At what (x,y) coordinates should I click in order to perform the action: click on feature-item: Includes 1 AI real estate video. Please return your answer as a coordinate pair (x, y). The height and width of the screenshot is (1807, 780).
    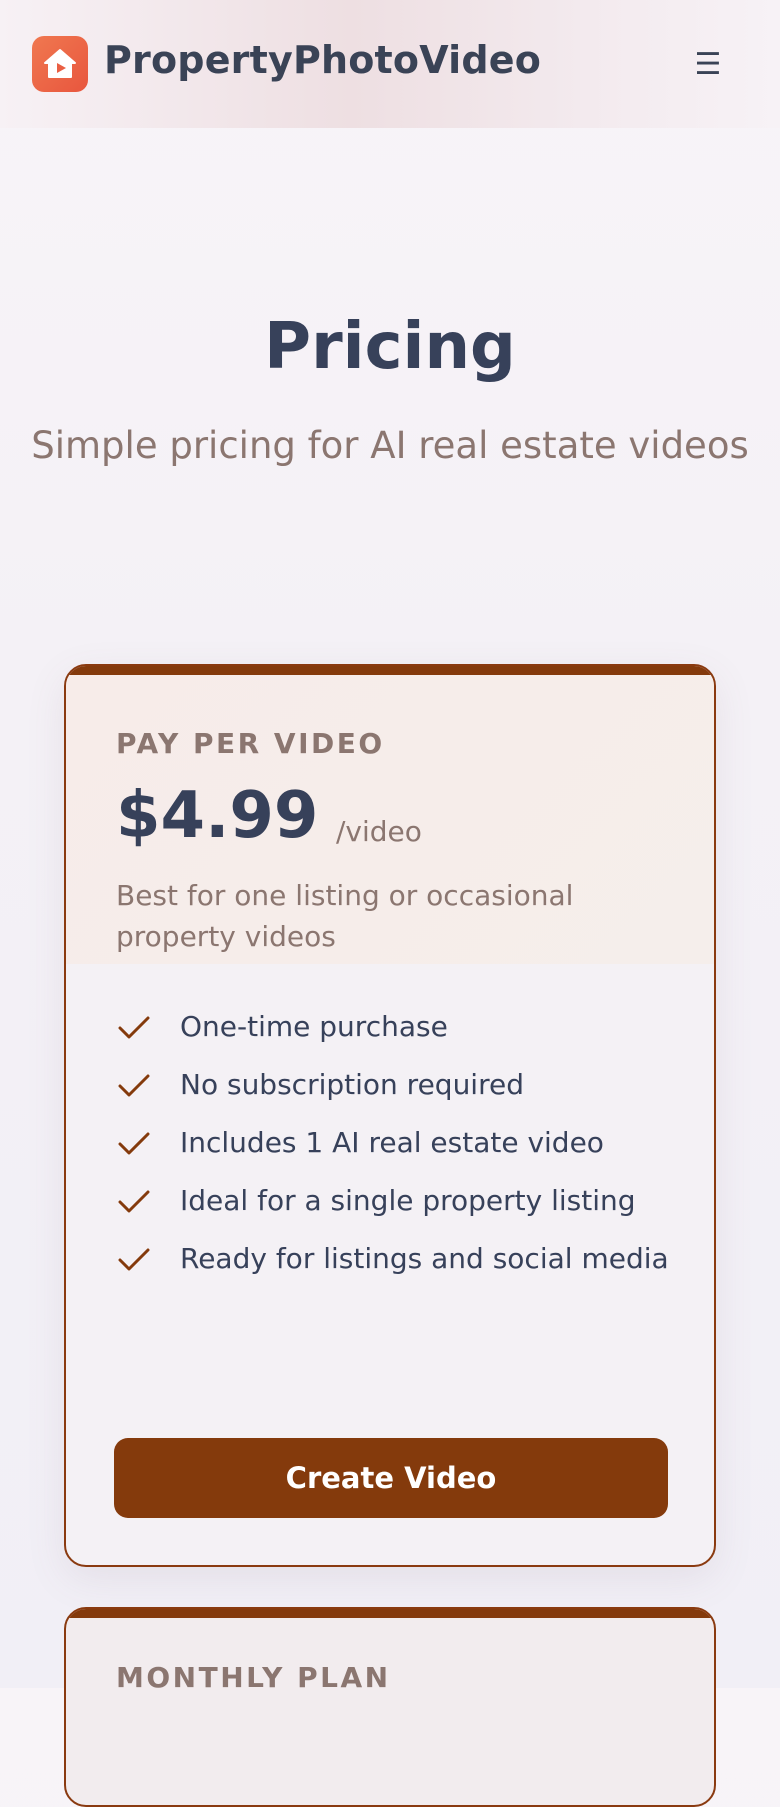
    Looking at the image, I should click on (396, 1143).